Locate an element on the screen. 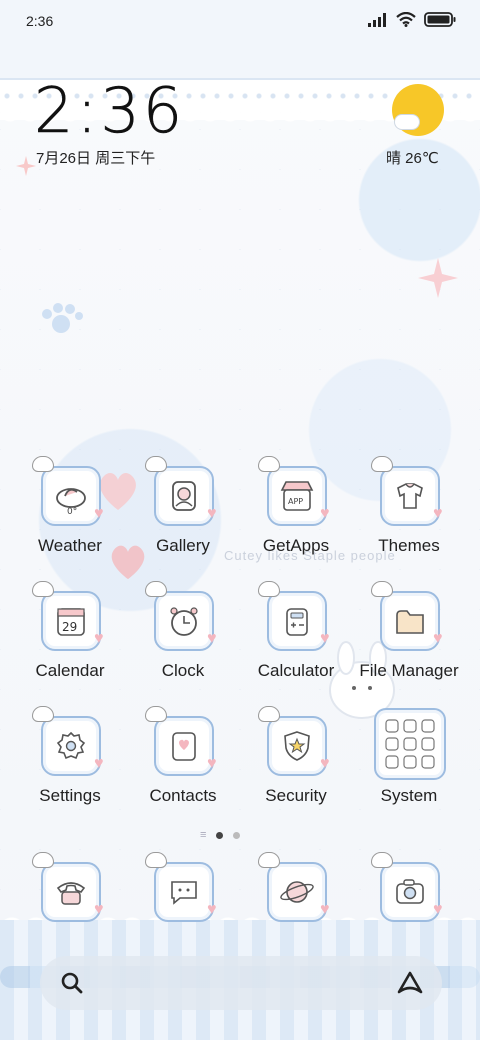  system-folder-icon is located at coordinates (410, 744).